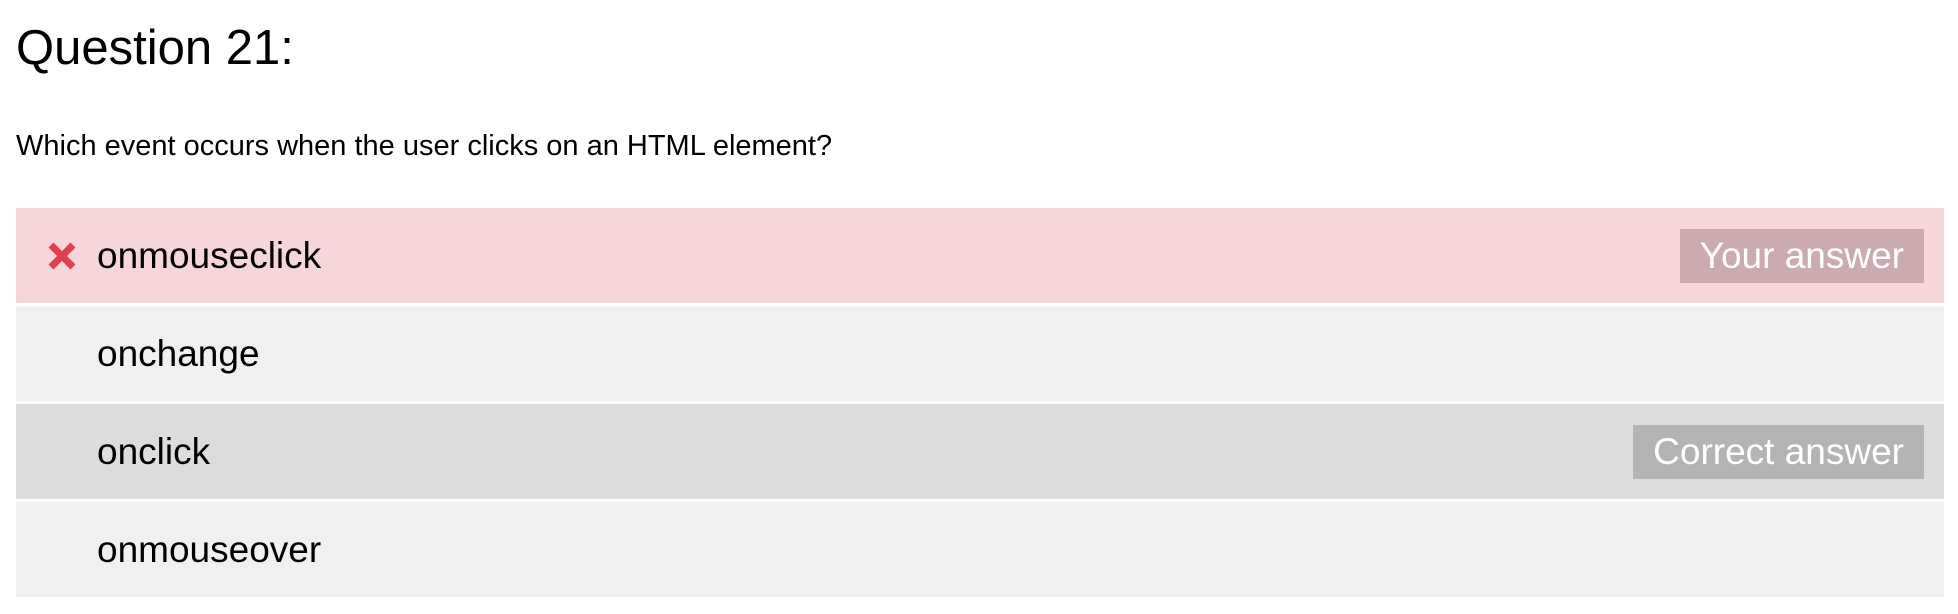 This screenshot has width=1958, height=614. Describe the element at coordinates (154, 451) in the screenshot. I see `answer-option-label: onclick` at that location.